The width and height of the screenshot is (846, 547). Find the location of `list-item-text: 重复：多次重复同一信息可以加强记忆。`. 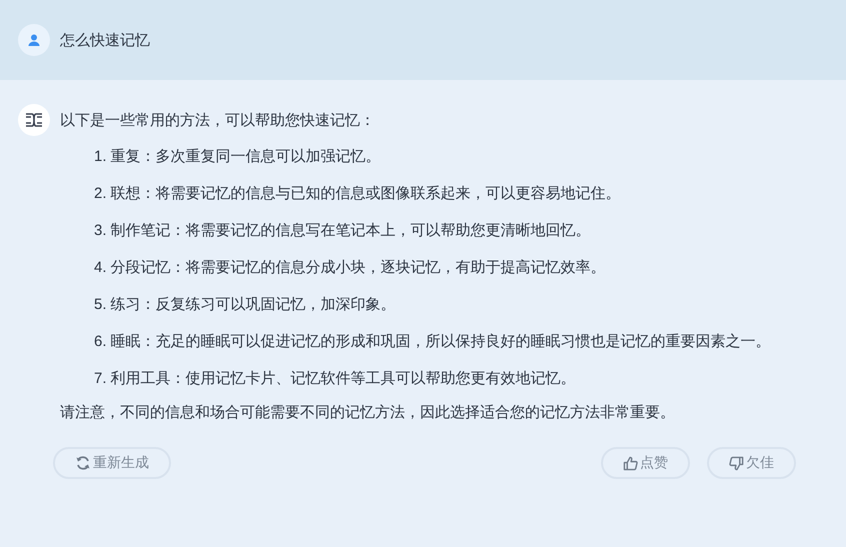

list-item-text: 重复：多次重复同一信息可以加强记忆。 is located at coordinates (246, 157).